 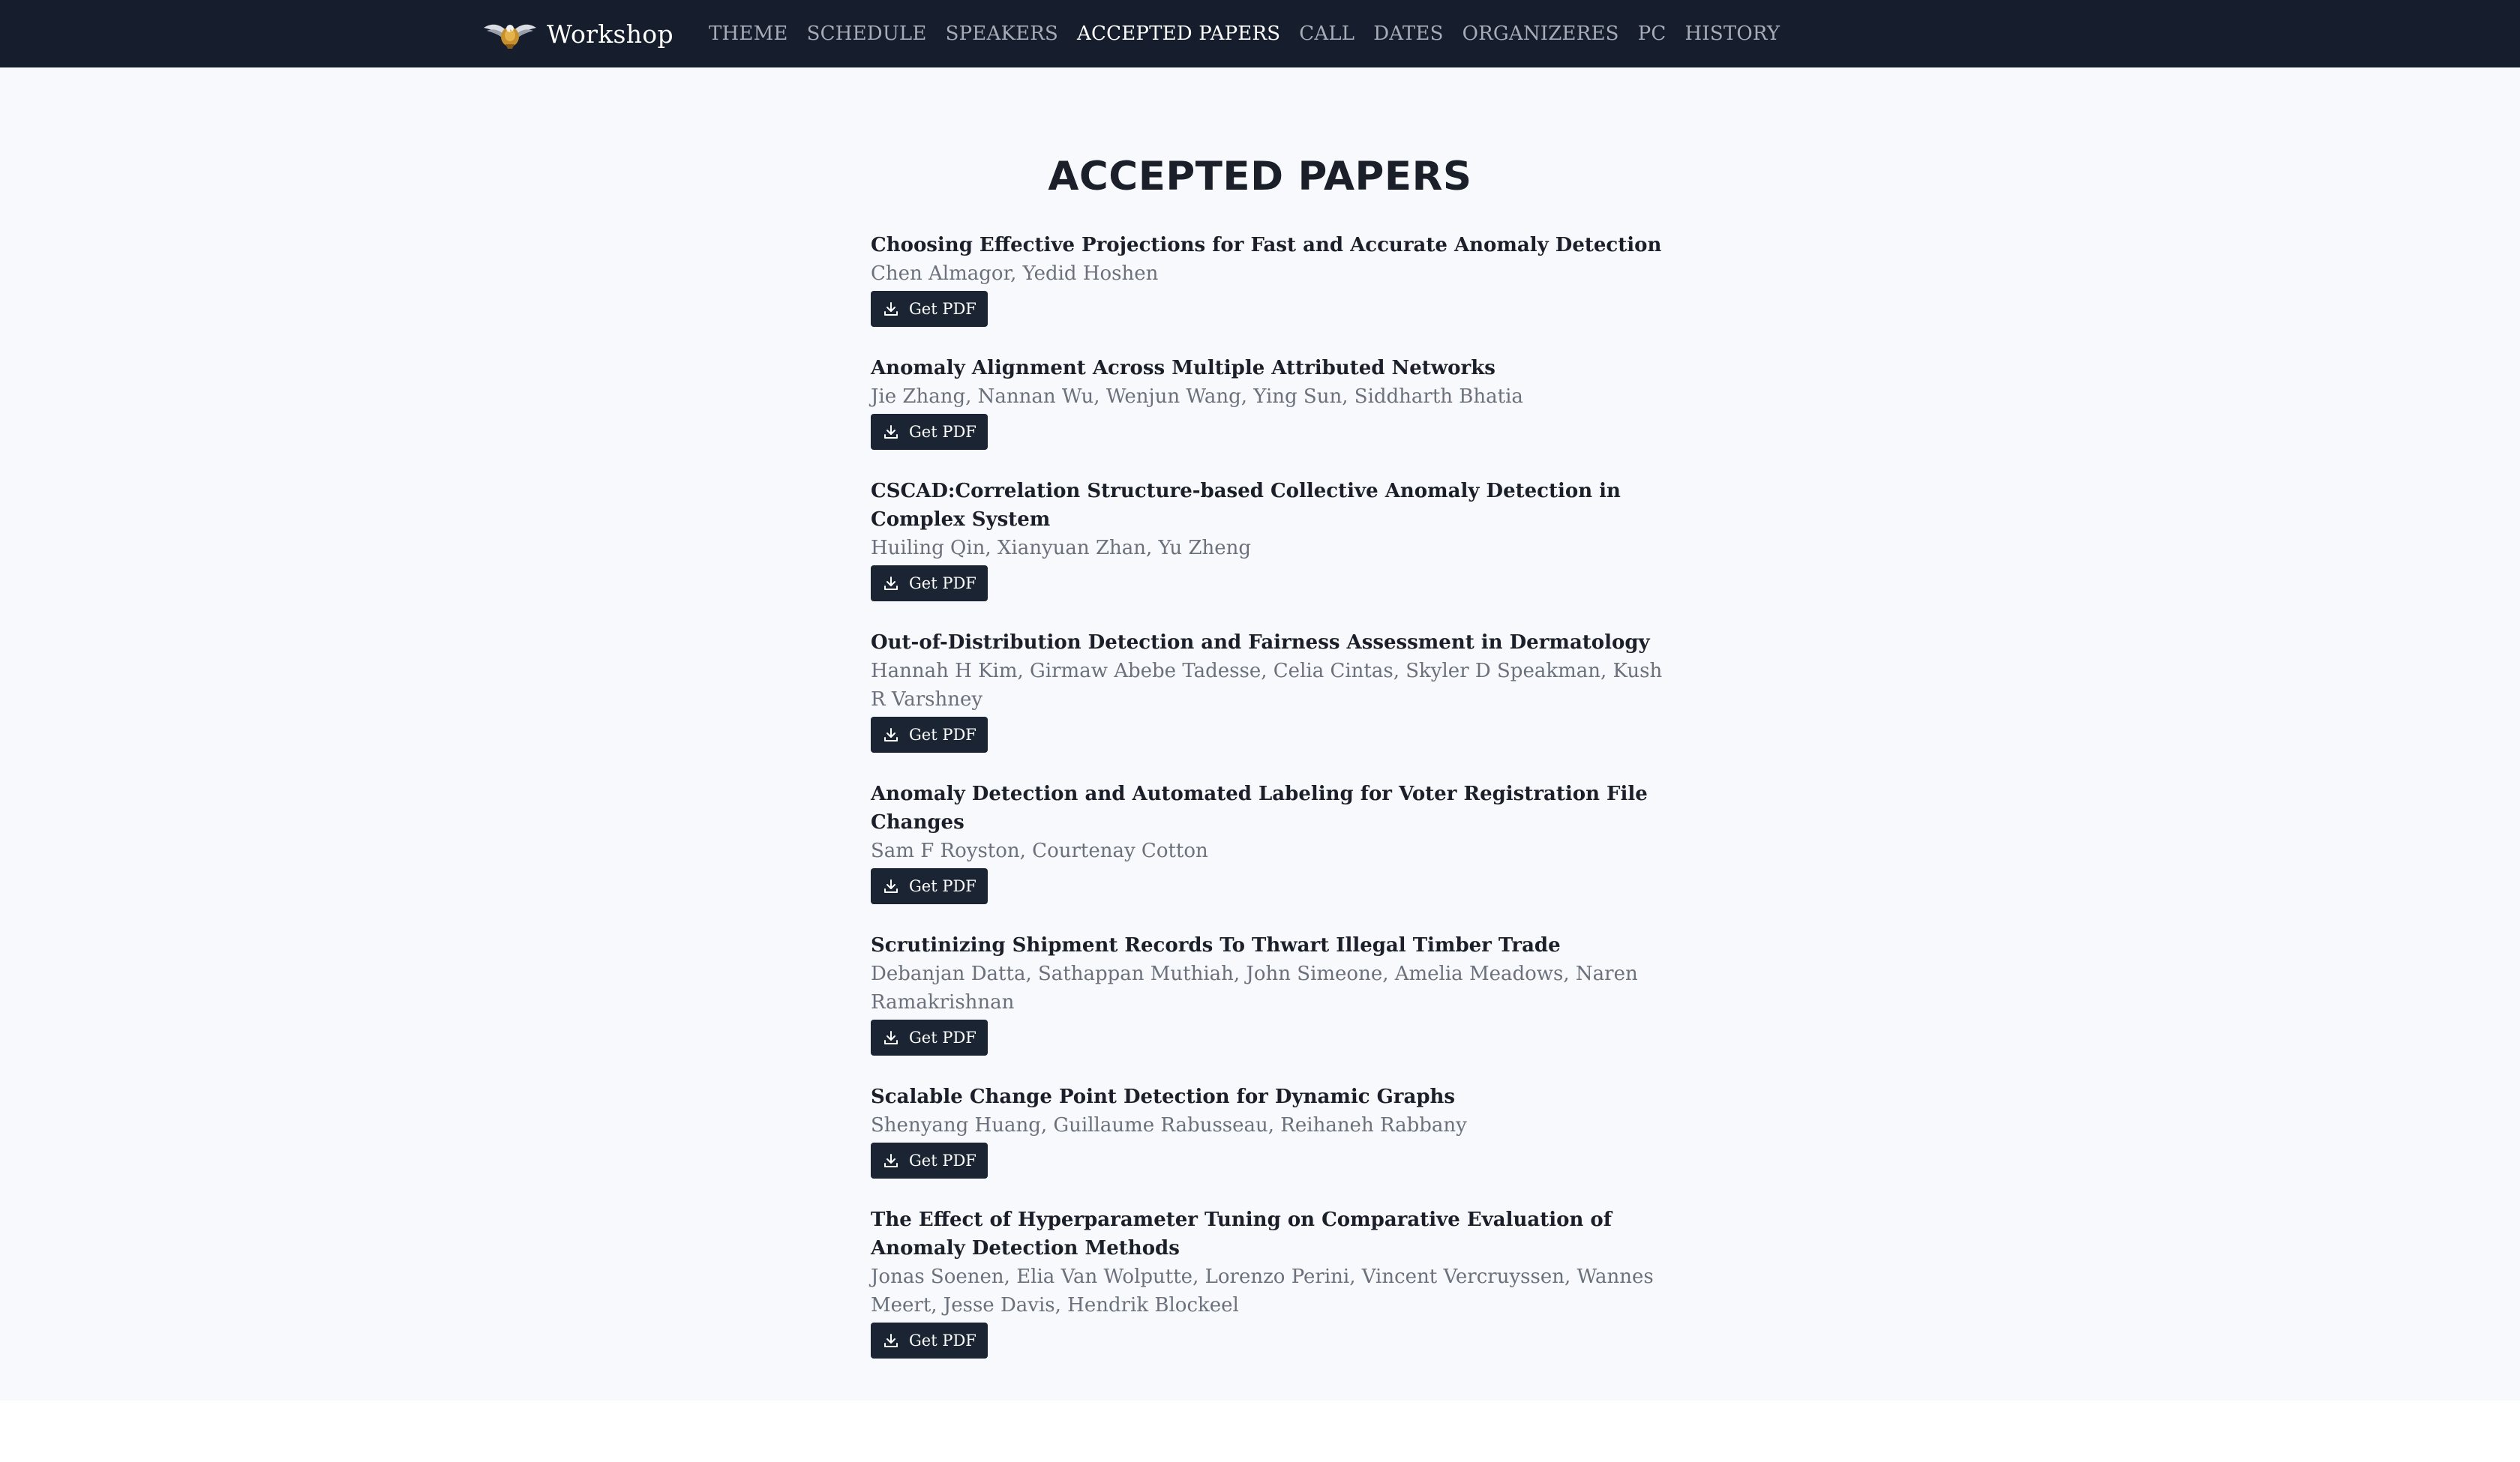 I want to click on nav-link-speakers: SPEAKERS, so click(x=1002, y=33).